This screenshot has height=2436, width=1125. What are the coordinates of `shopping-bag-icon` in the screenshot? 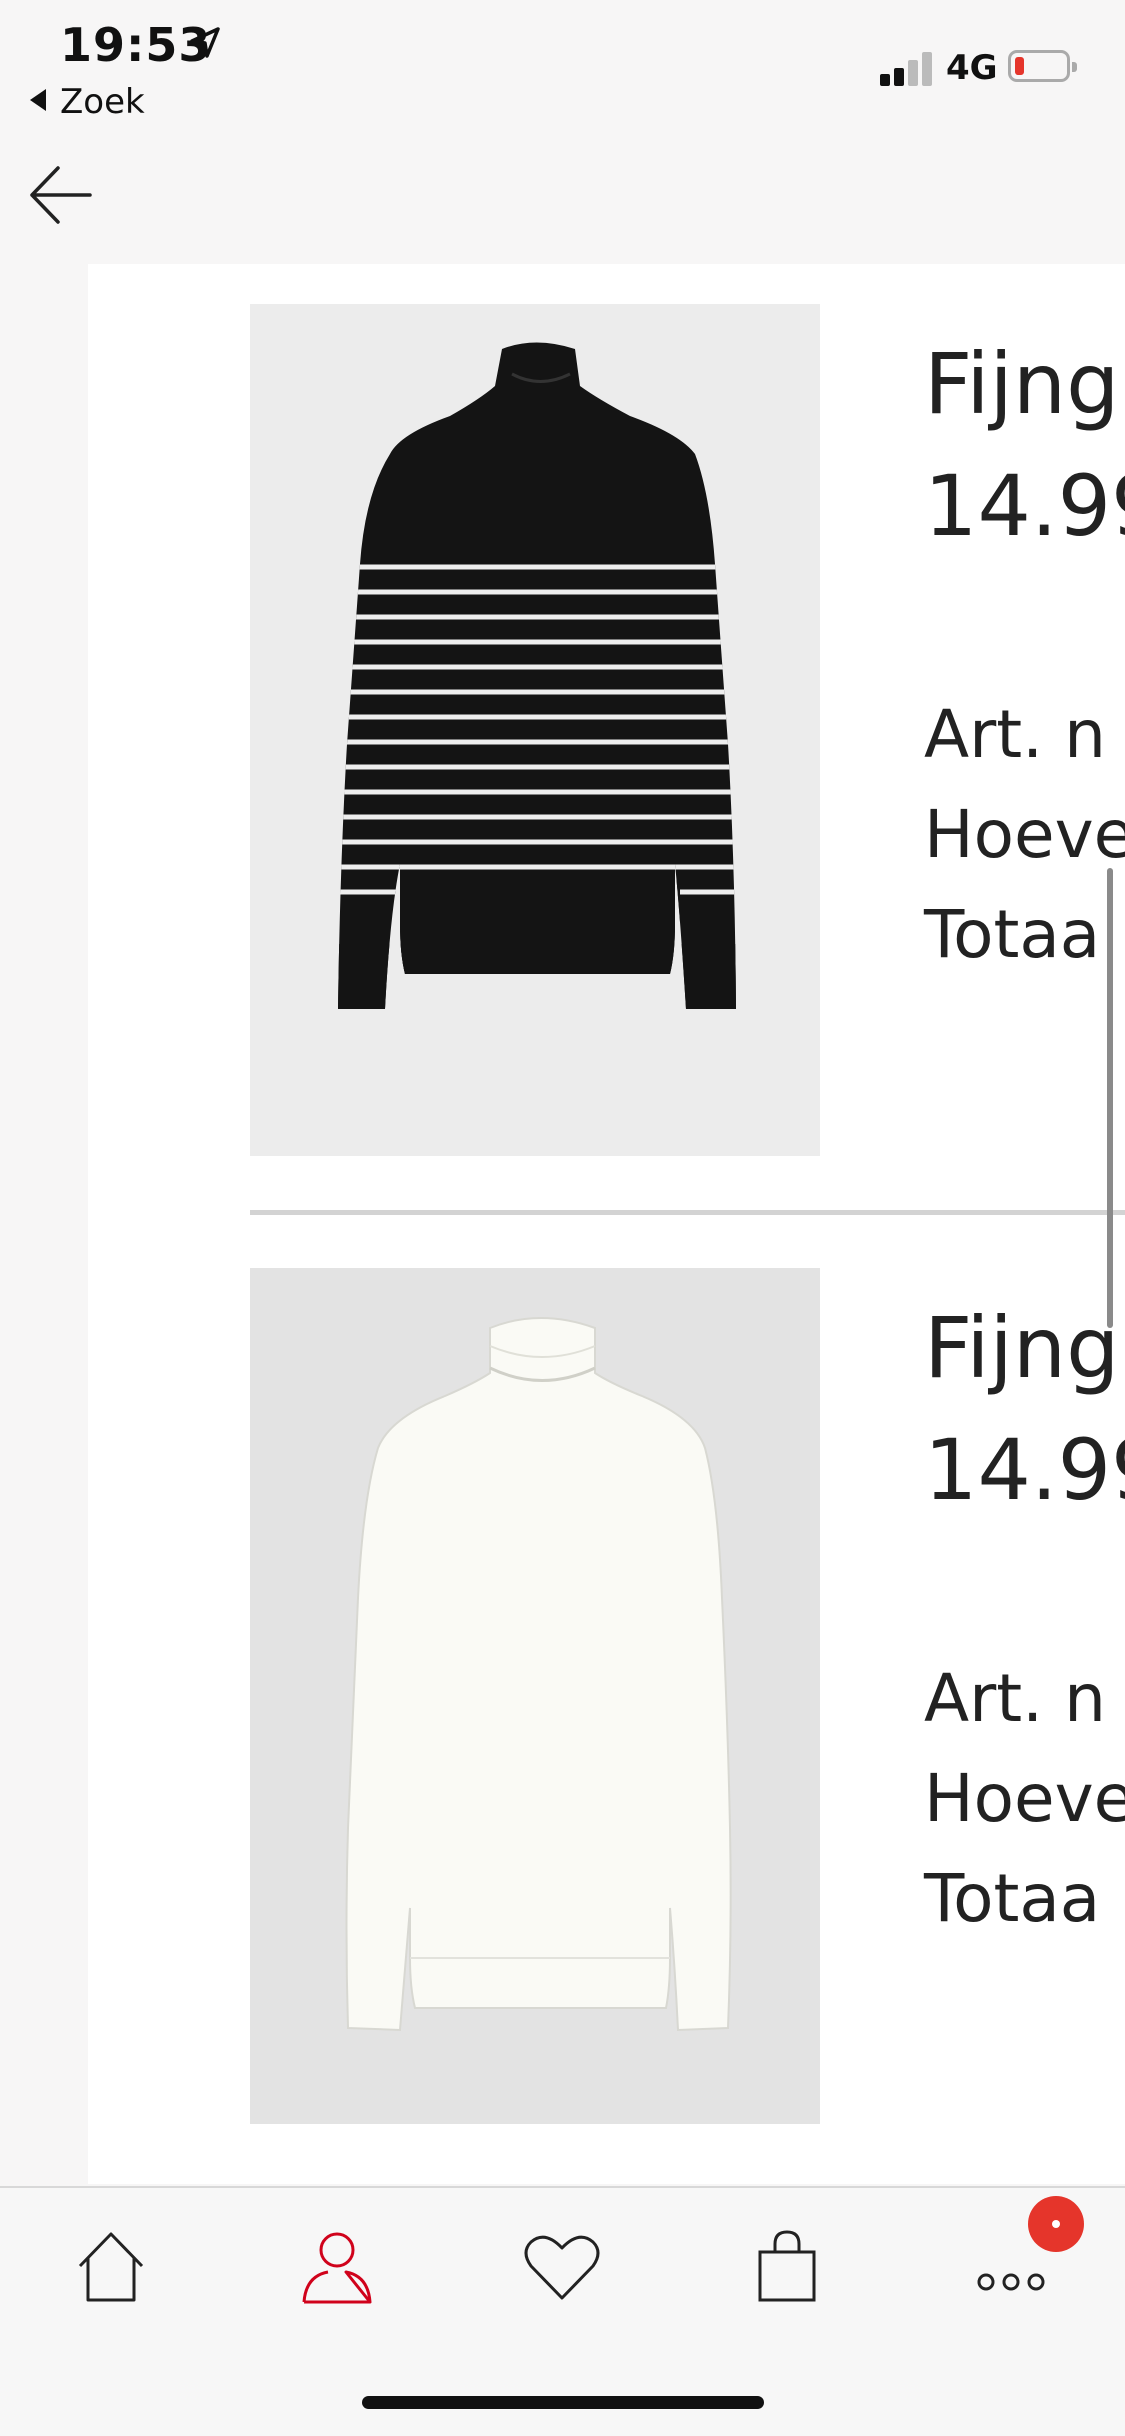 It's located at (787, 2267).